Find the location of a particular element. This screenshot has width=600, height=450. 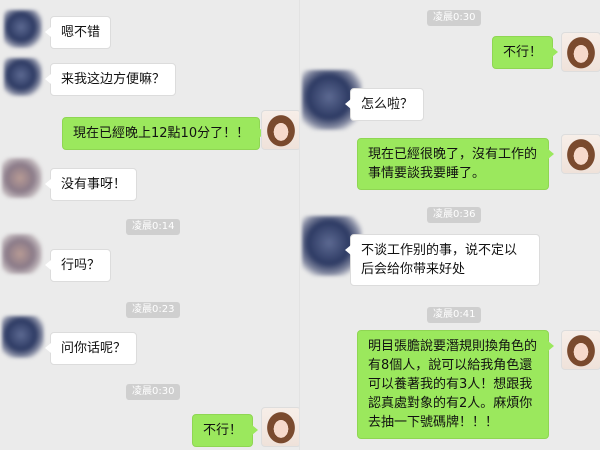

outgoing-message: 現在已經很晚了，沒有工作的事情要談我要睡了。 is located at coordinates (455, 164).